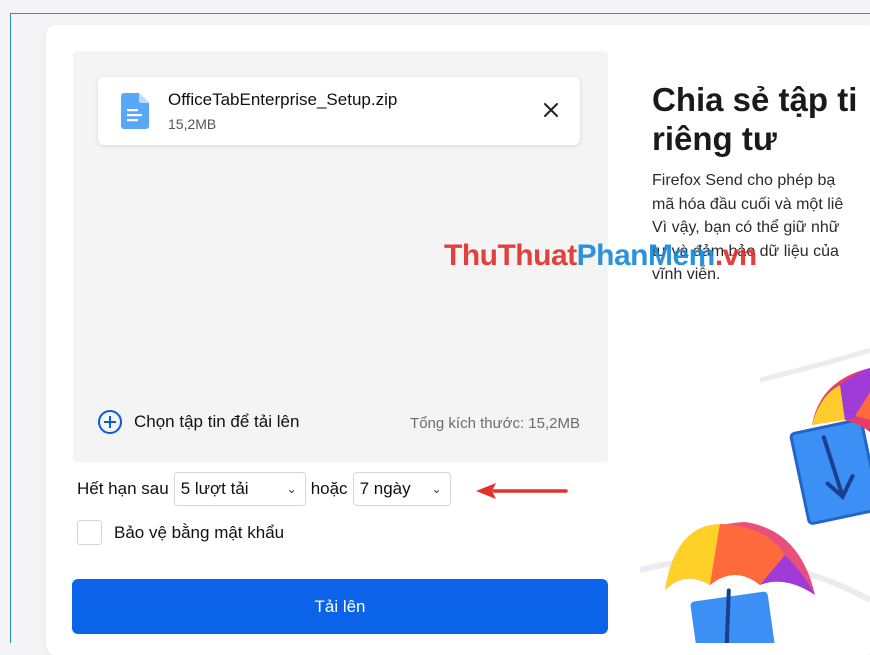  Describe the element at coordinates (385, 488) in the screenshot. I see `days-select-value: 7 ngày` at that location.